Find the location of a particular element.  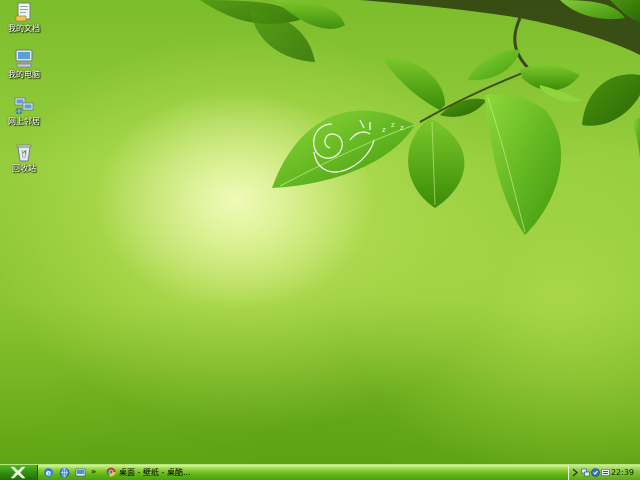

browser-icon is located at coordinates (64, 472).